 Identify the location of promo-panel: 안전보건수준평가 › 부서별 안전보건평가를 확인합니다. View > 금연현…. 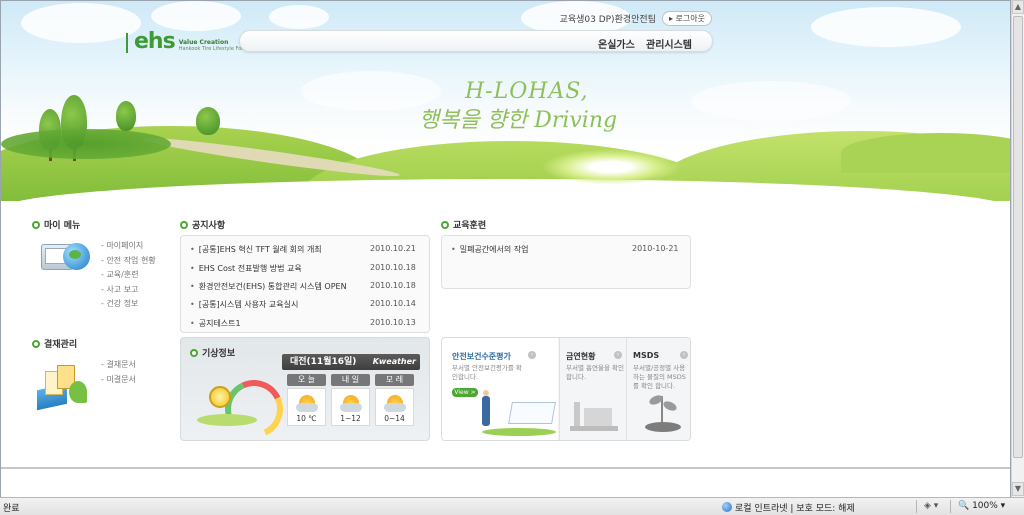
(566, 389).